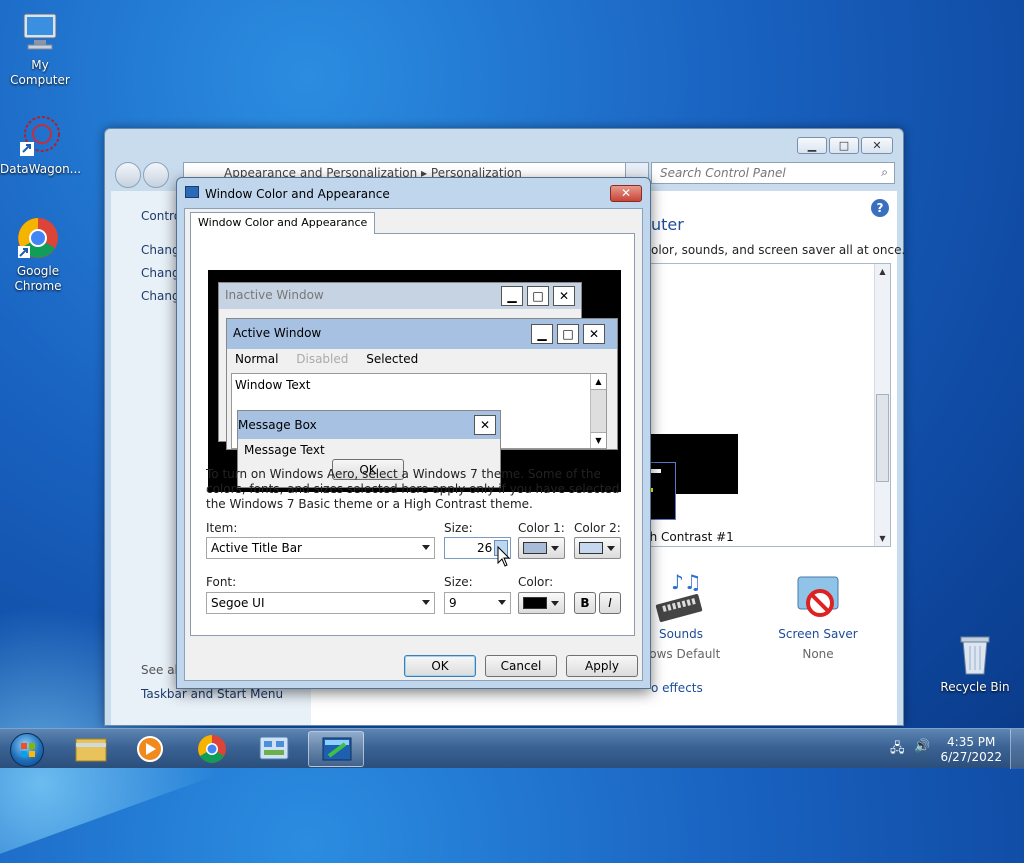 This screenshot has width=1024, height=863. What do you see at coordinates (40, 136) in the screenshot?
I see `datawagon-icon` at bounding box center [40, 136].